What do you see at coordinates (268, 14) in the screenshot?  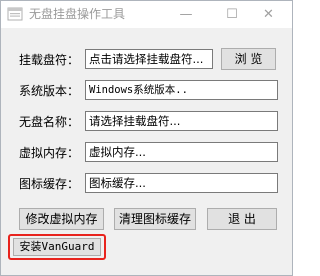 I see `close-button: ✕` at bounding box center [268, 14].